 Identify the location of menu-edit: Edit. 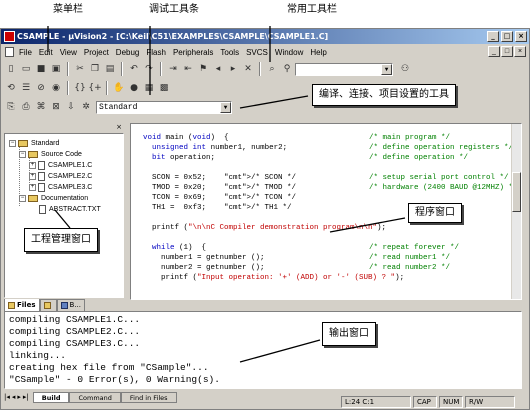
(46, 52).